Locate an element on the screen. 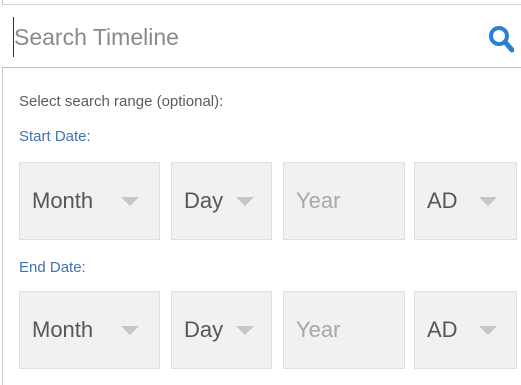 This screenshot has width=521, height=385. start-date-label: Start Date: is located at coordinates (55, 136).